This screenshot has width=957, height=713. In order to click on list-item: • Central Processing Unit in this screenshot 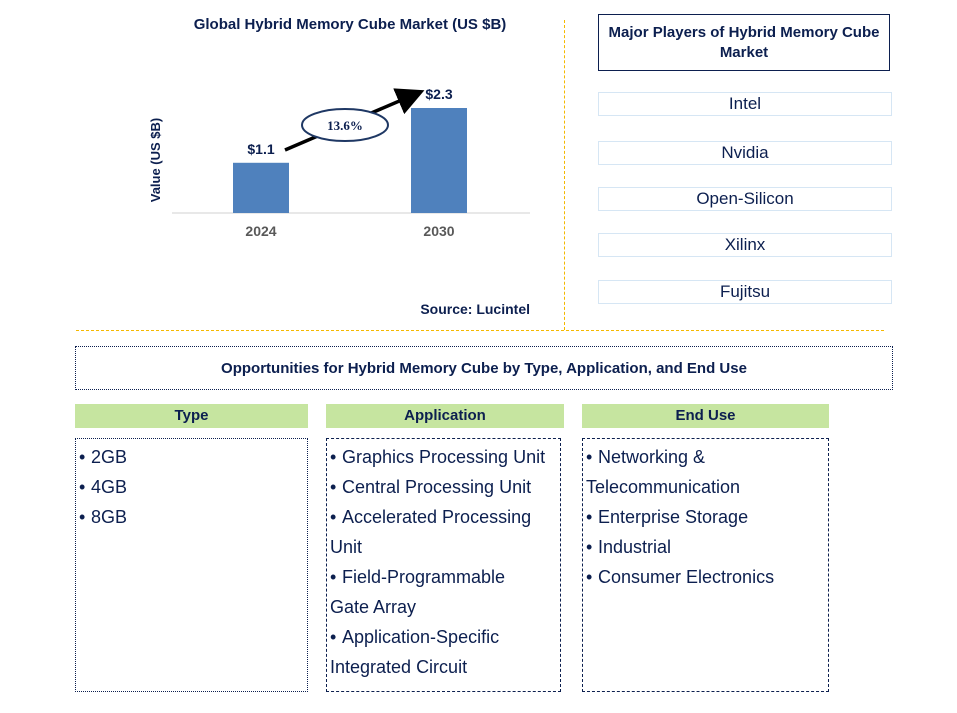, I will do `click(445, 487)`.